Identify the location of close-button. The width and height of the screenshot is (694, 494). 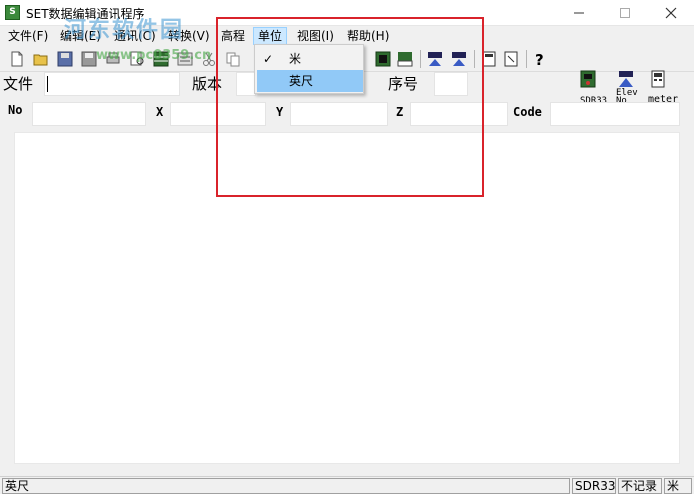
(671, 13).